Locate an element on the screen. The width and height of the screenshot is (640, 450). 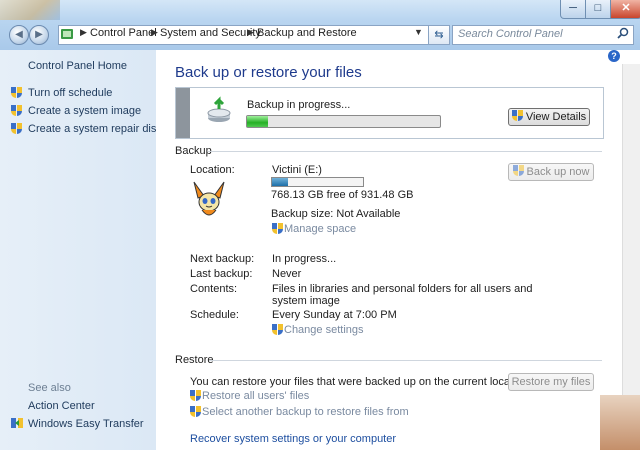
contents-value-cont: system image is located at coordinates (306, 301).